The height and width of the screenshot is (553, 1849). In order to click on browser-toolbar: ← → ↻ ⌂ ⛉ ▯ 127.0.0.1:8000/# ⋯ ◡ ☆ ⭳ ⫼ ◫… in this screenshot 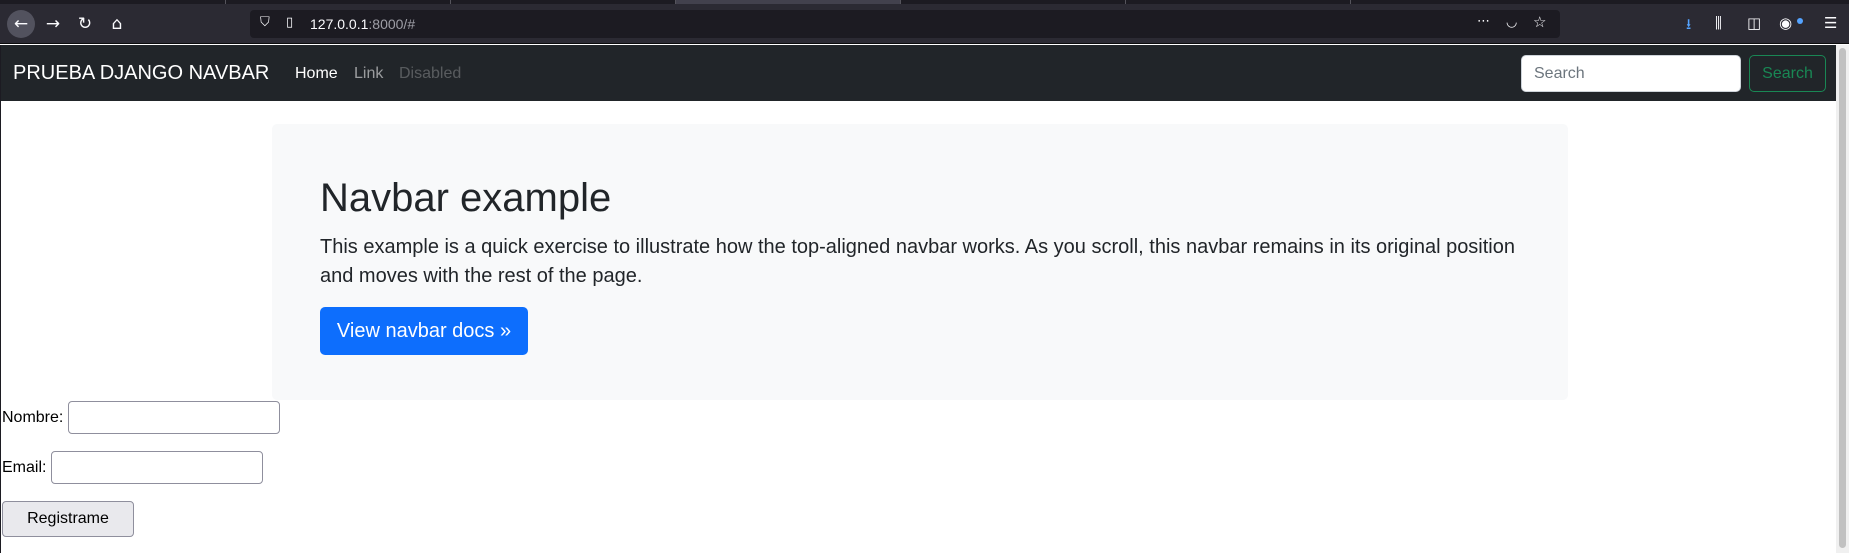, I will do `click(924, 24)`.